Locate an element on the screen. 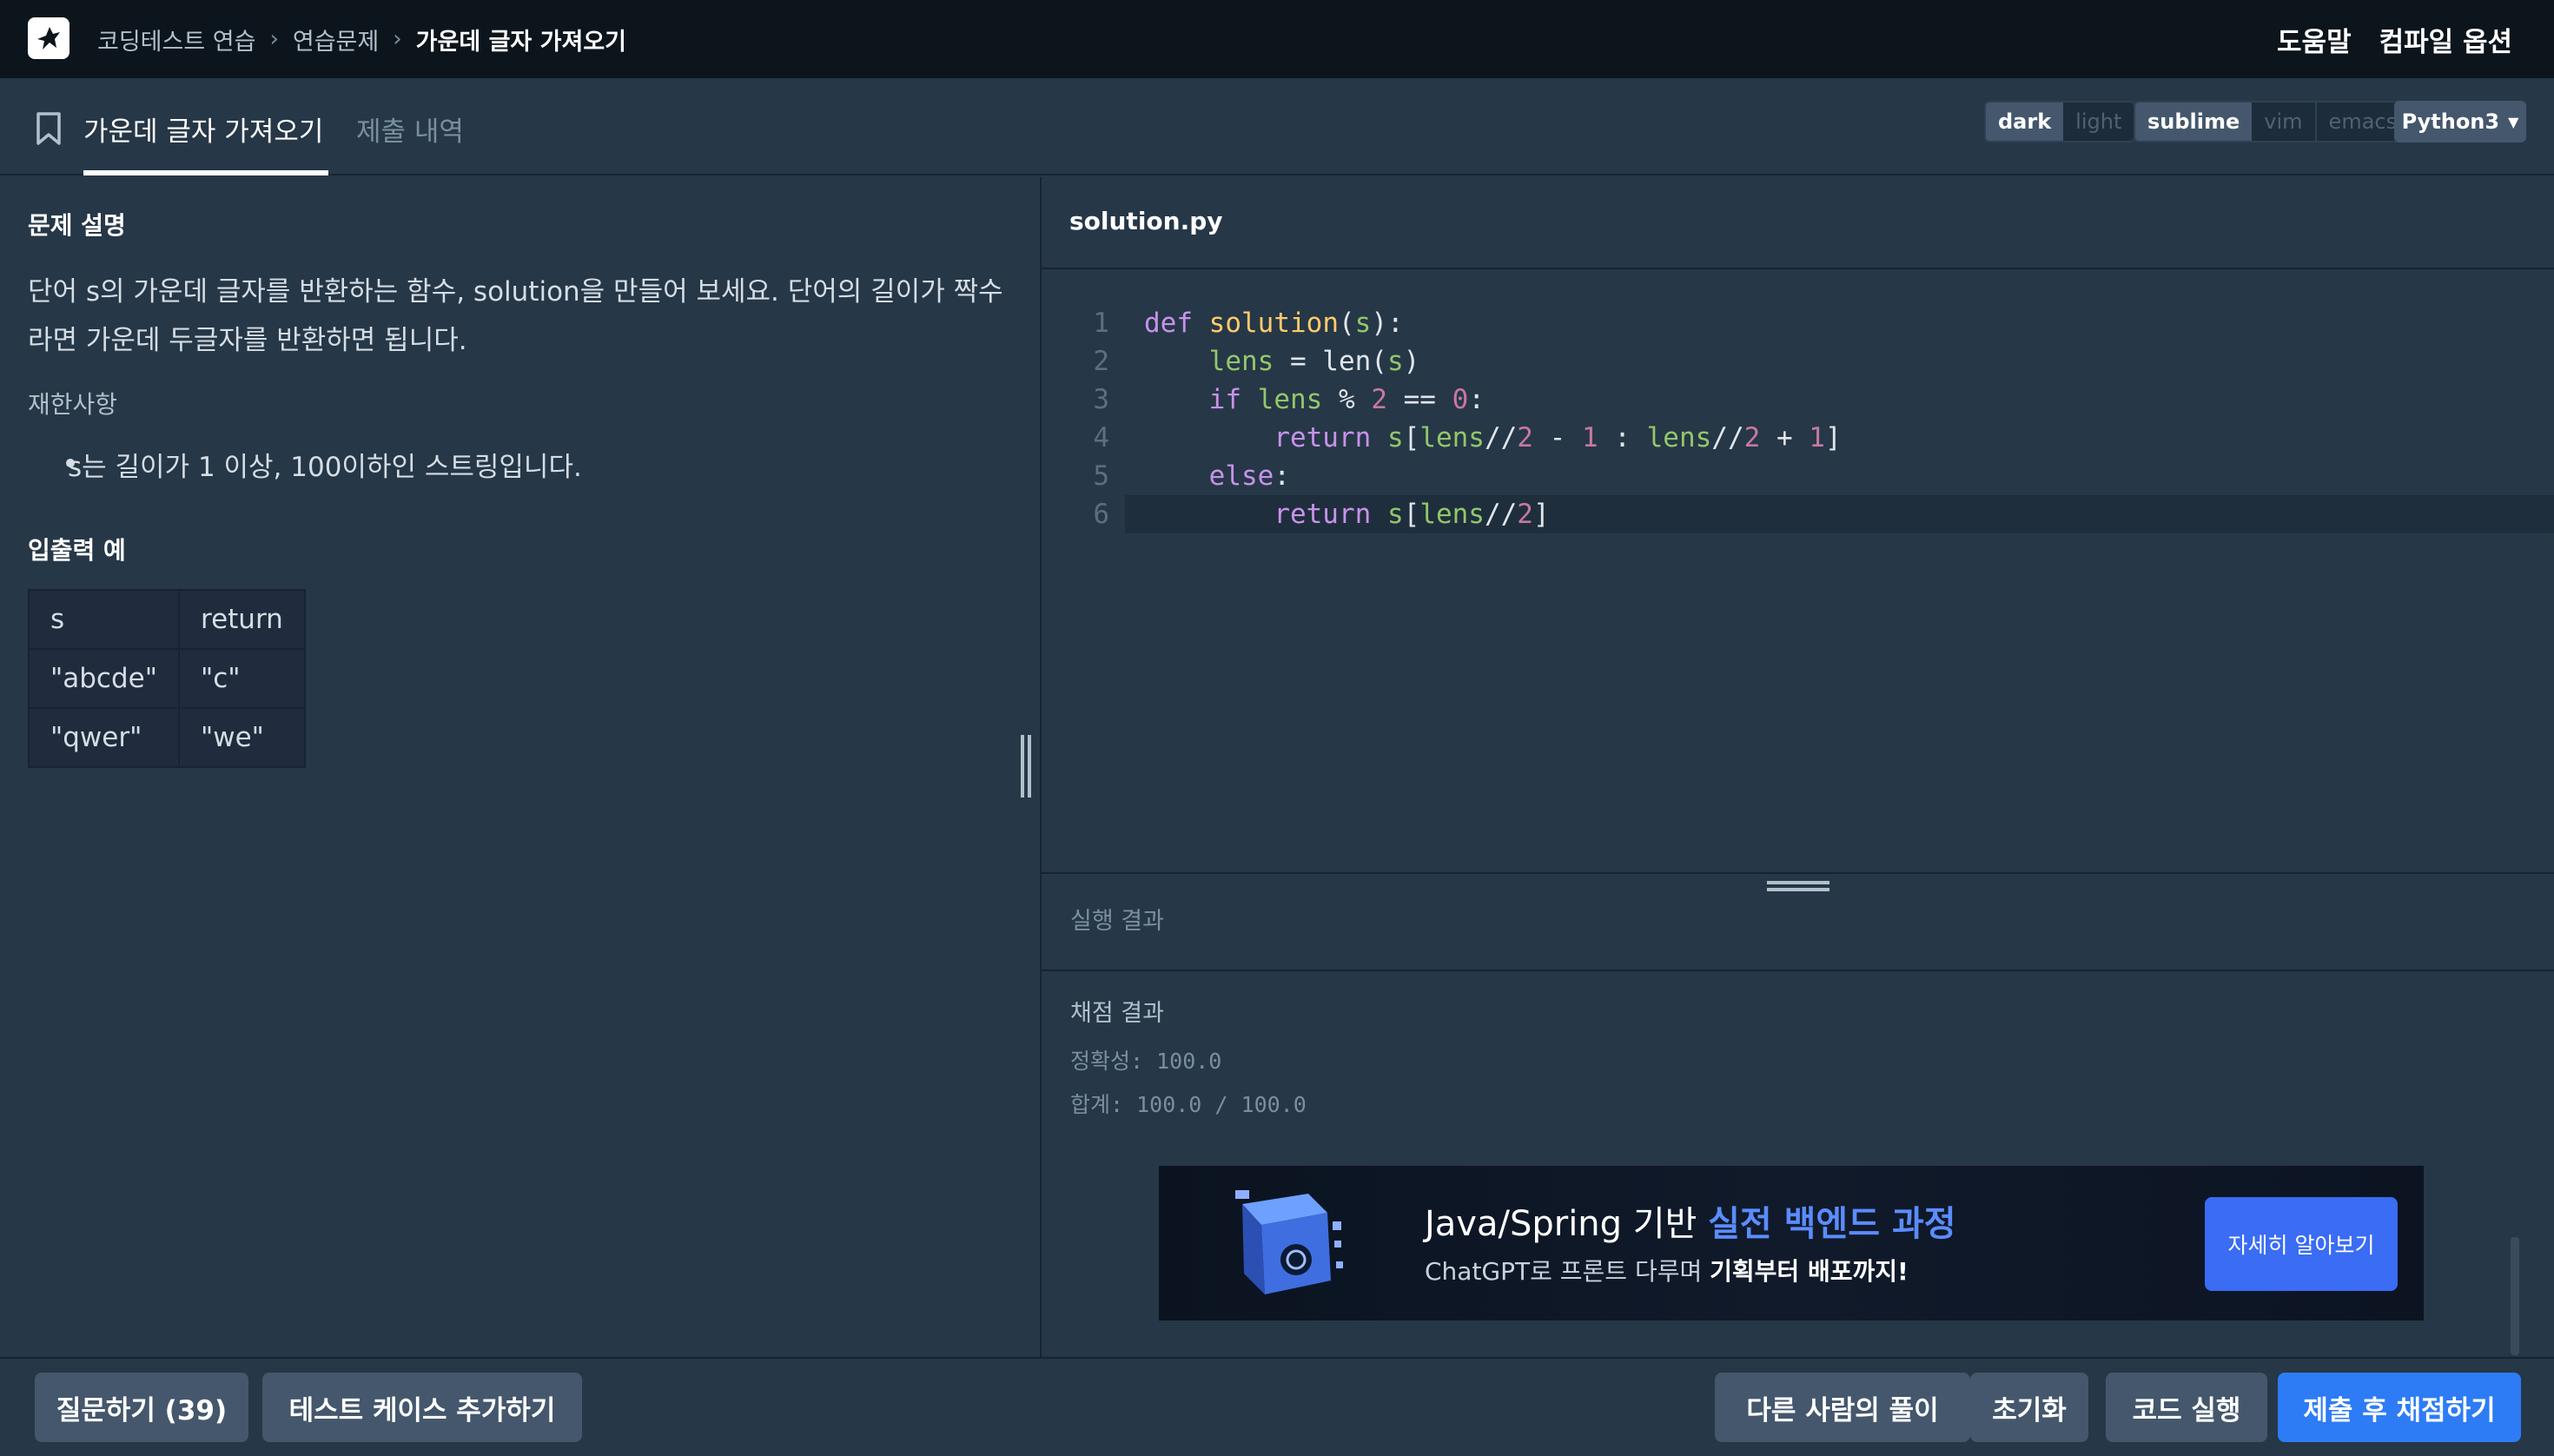 Image resolution: width=2554 pixels, height=1456 pixels. table-cell: "c" is located at coordinates (242, 678).